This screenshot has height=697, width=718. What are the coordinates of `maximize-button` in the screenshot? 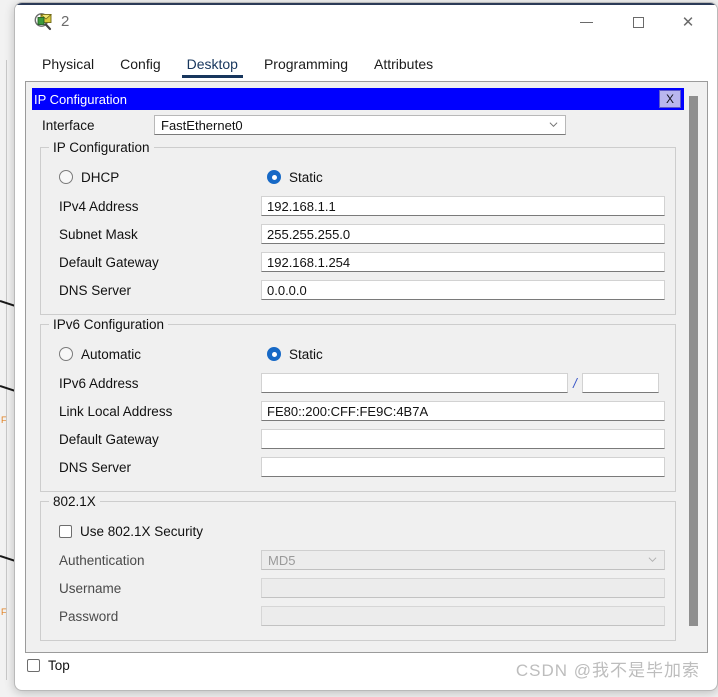 It's located at (638, 22).